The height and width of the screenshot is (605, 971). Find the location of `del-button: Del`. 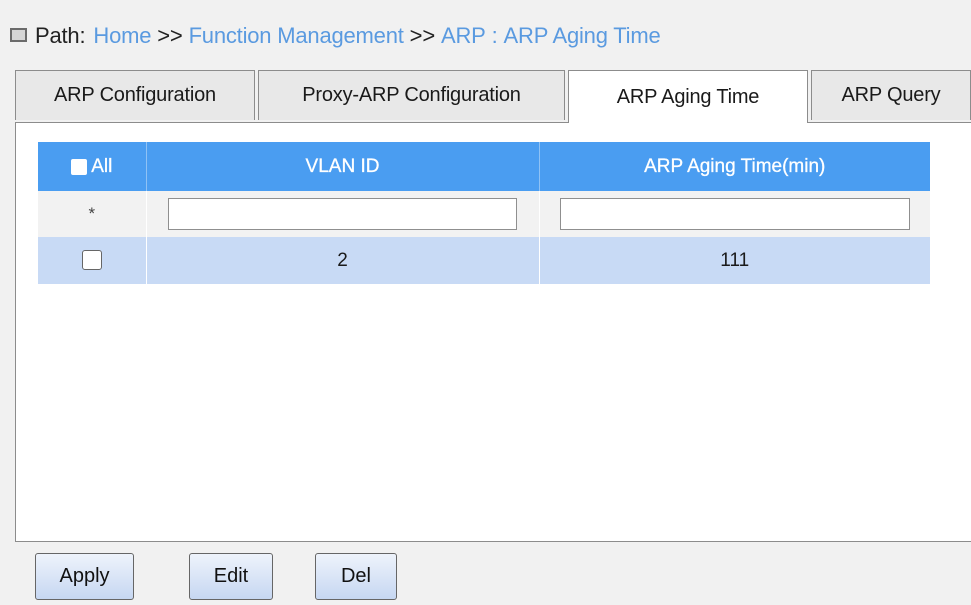

del-button: Del is located at coordinates (356, 576).